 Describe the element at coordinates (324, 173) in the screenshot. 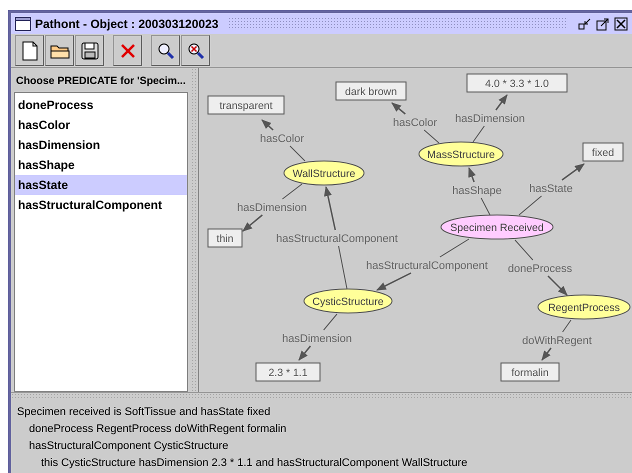

I see `class-node: WallStructure` at that location.